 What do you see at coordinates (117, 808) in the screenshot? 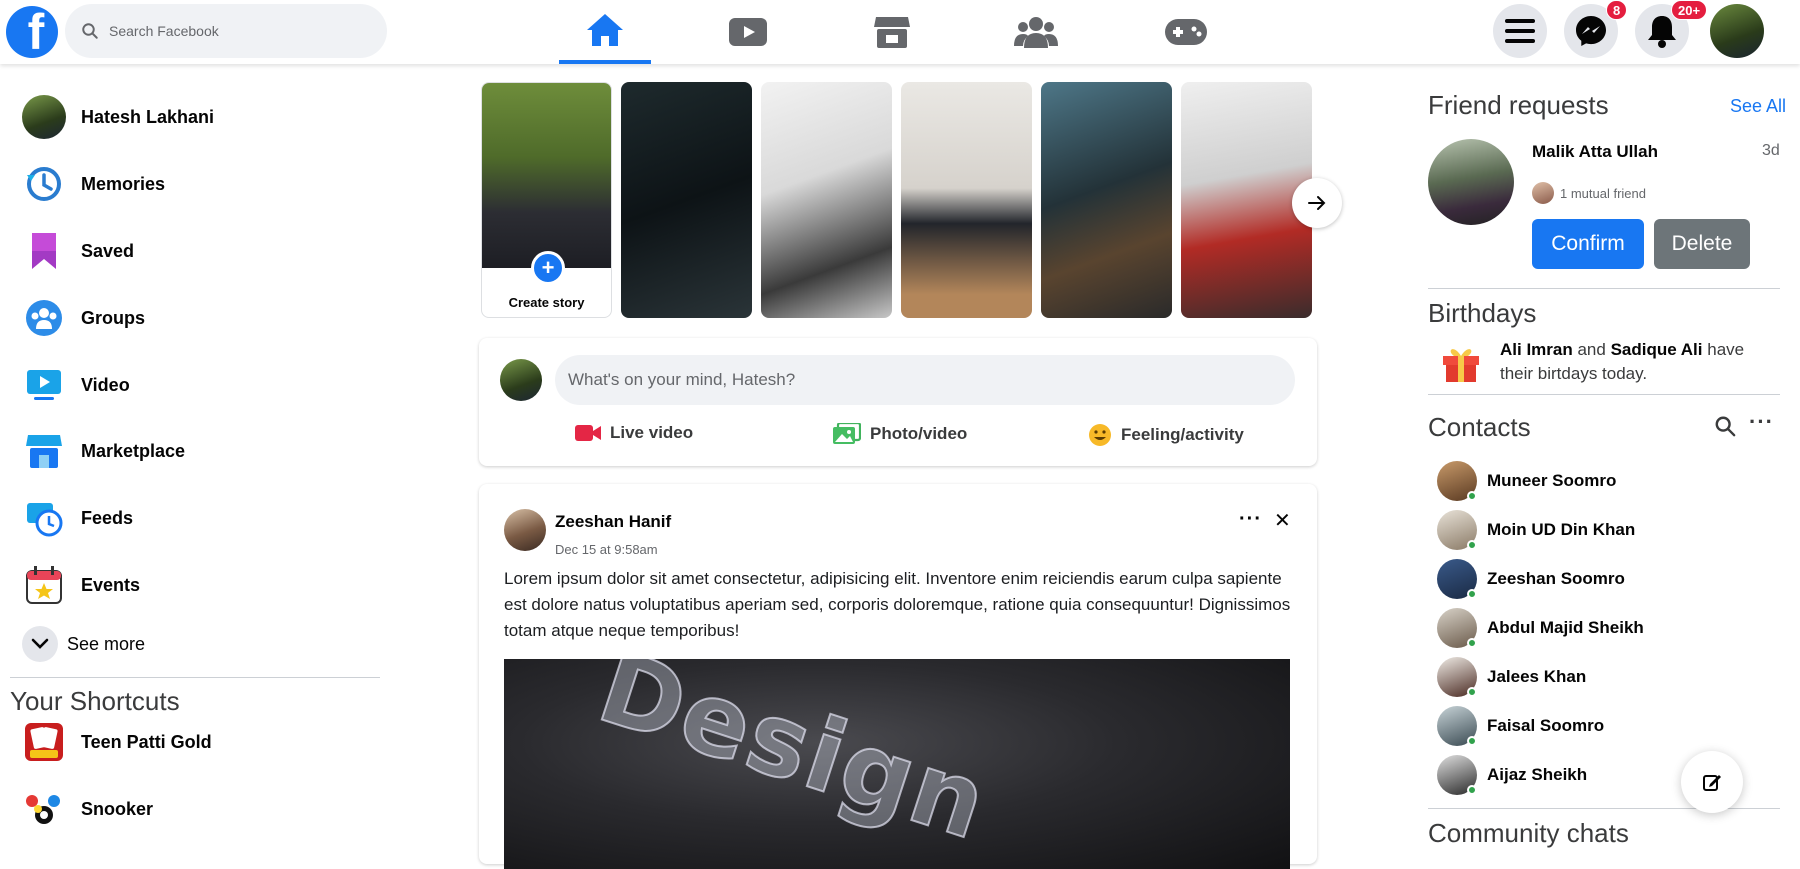
I see `sidebar-item-label: Snooker` at bounding box center [117, 808].